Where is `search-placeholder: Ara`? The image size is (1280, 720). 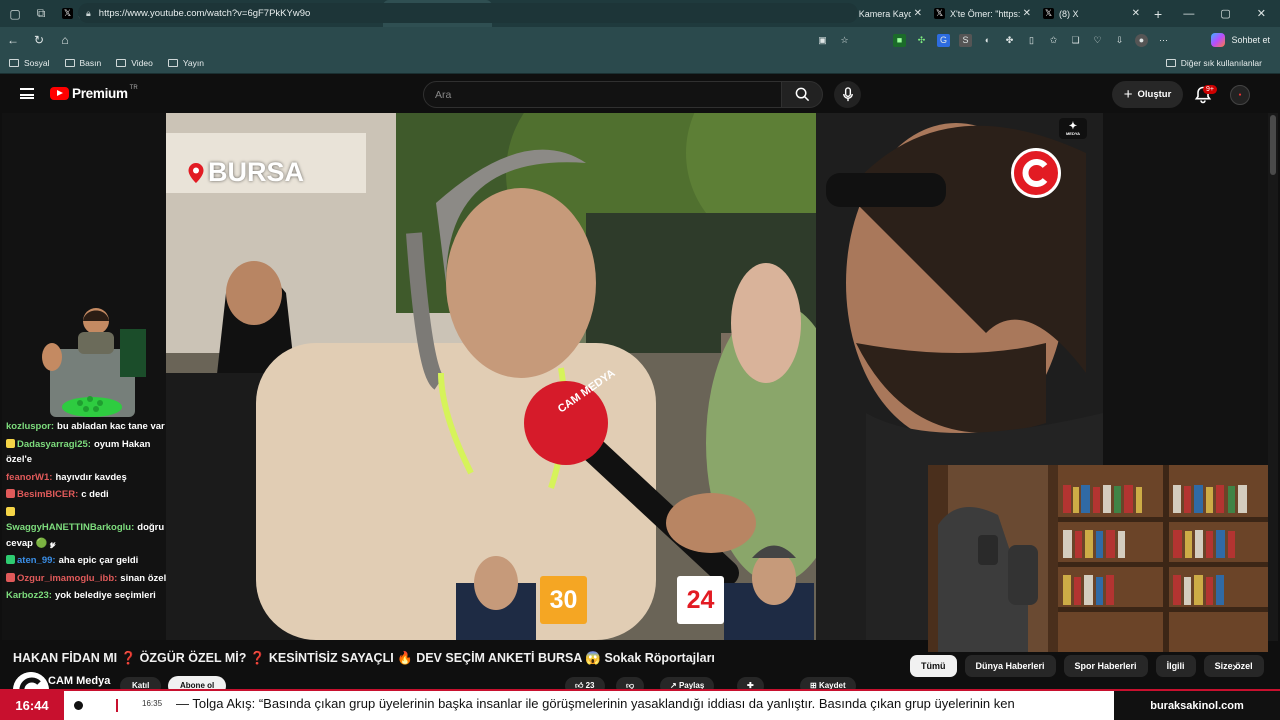
search-placeholder: Ara is located at coordinates (443, 94).